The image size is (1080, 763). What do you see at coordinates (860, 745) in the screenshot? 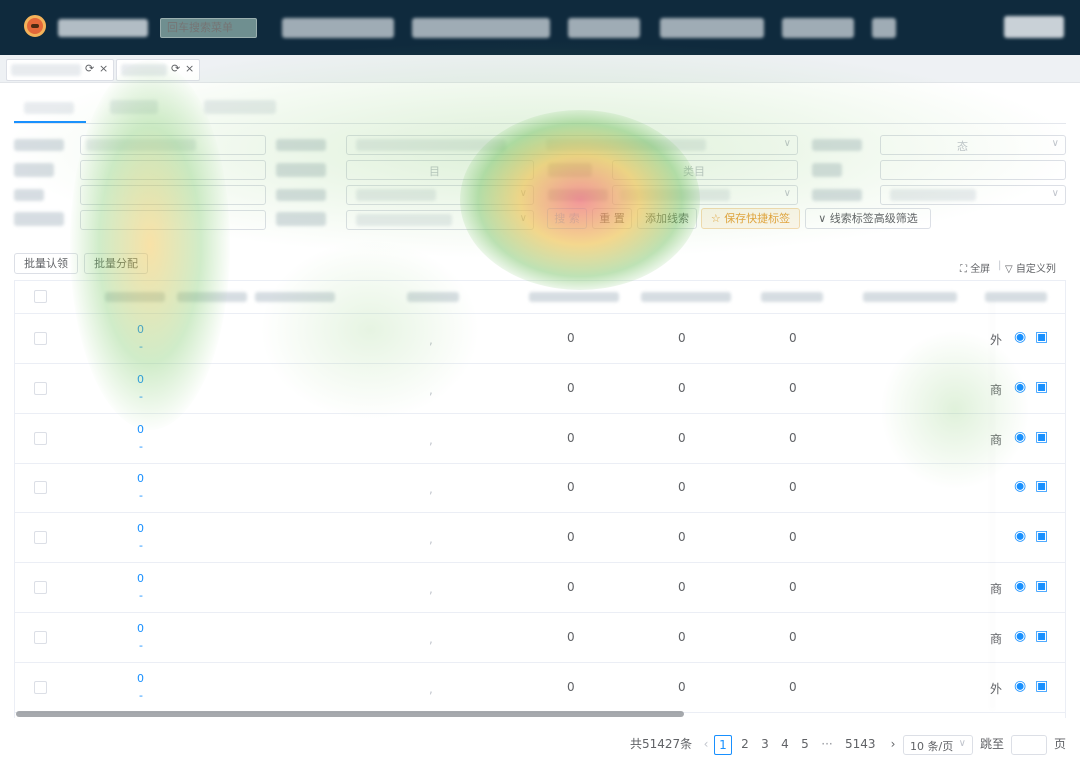
I see `page-last: 5143` at bounding box center [860, 745].